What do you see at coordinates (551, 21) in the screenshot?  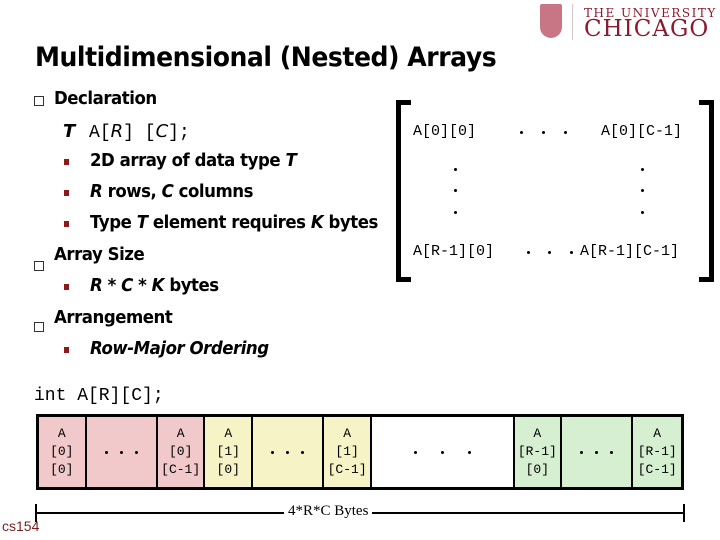 I see `university-crest-icon` at bounding box center [551, 21].